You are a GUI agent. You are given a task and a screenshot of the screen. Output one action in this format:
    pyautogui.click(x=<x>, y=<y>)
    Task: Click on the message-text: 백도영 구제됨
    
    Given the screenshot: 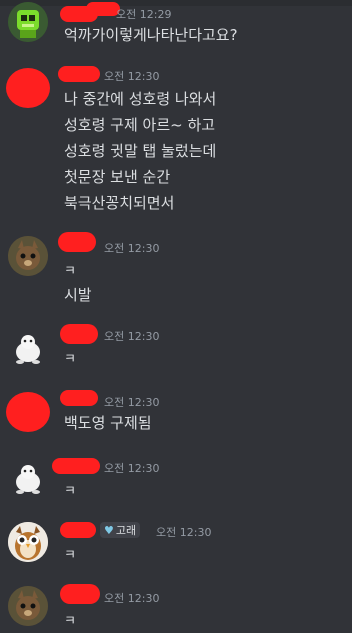 What is the action you would take?
    pyautogui.click(x=108, y=423)
    